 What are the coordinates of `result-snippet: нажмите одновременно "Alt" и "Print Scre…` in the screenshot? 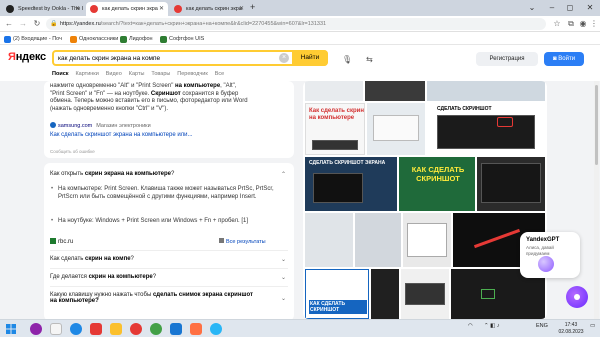 It's located at (169, 98).